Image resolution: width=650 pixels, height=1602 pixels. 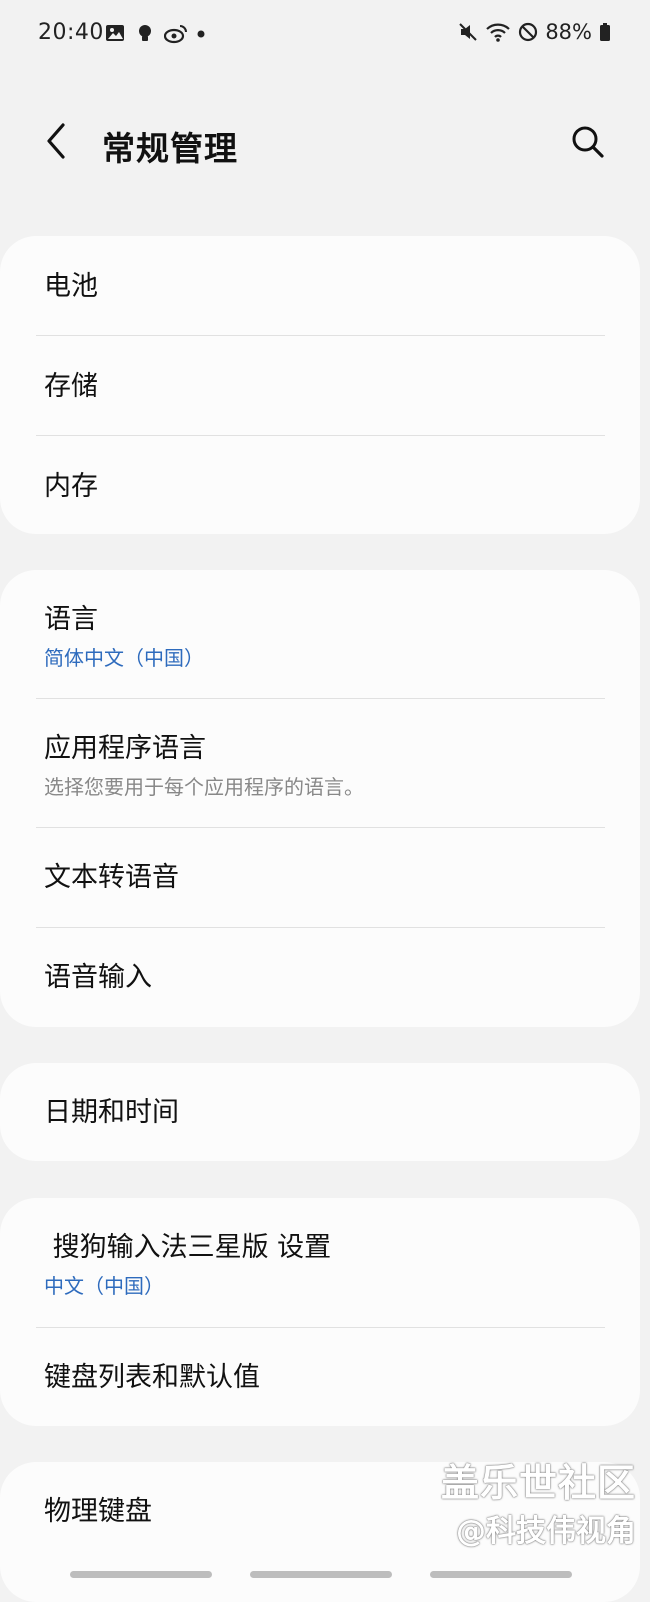 What do you see at coordinates (71, 619) in the screenshot?
I see `item-title: 语言` at bounding box center [71, 619].